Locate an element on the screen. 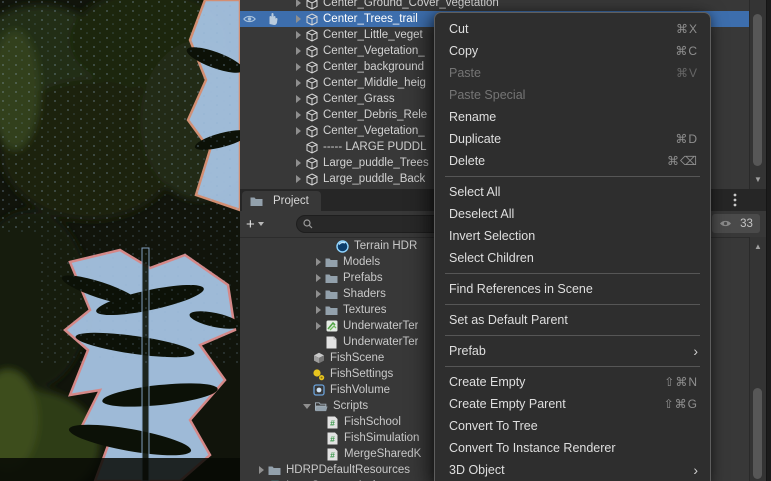  hierarchy-item-label: Center_Middle_heig is located at coordinates (374, 83).